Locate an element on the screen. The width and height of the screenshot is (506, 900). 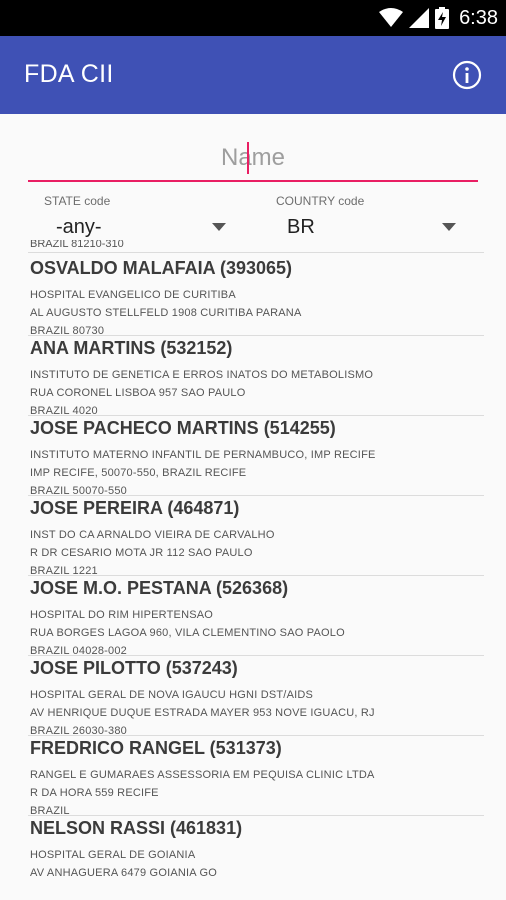
address-line: AV ANHAGUERA 6479 GOIANIA GO is located at coordinates (123, 873).